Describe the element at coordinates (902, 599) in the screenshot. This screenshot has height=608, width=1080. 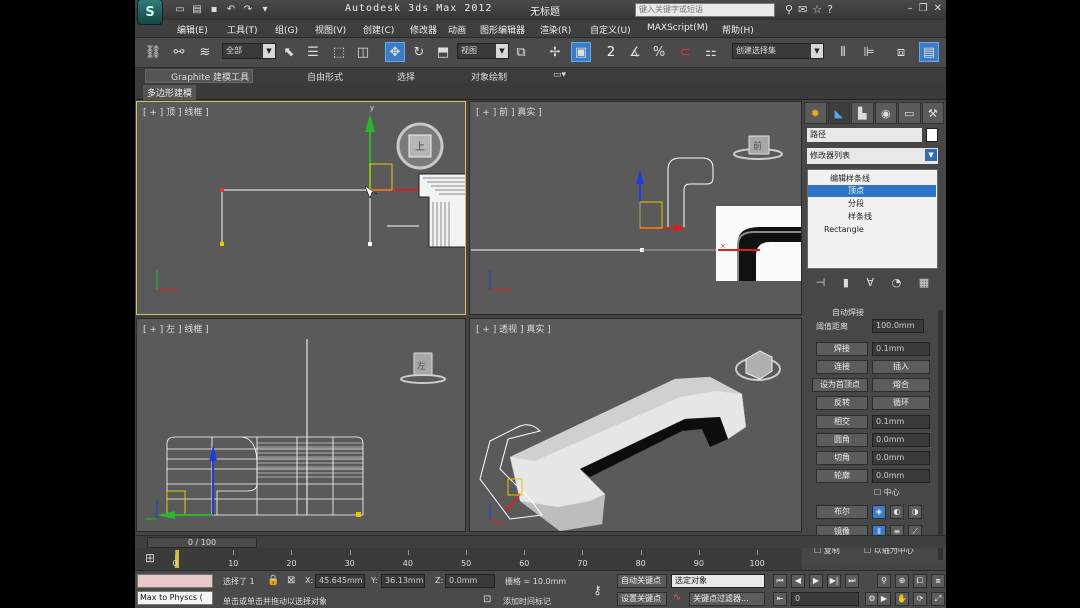
I see `pan-icon: ✋` at that location.